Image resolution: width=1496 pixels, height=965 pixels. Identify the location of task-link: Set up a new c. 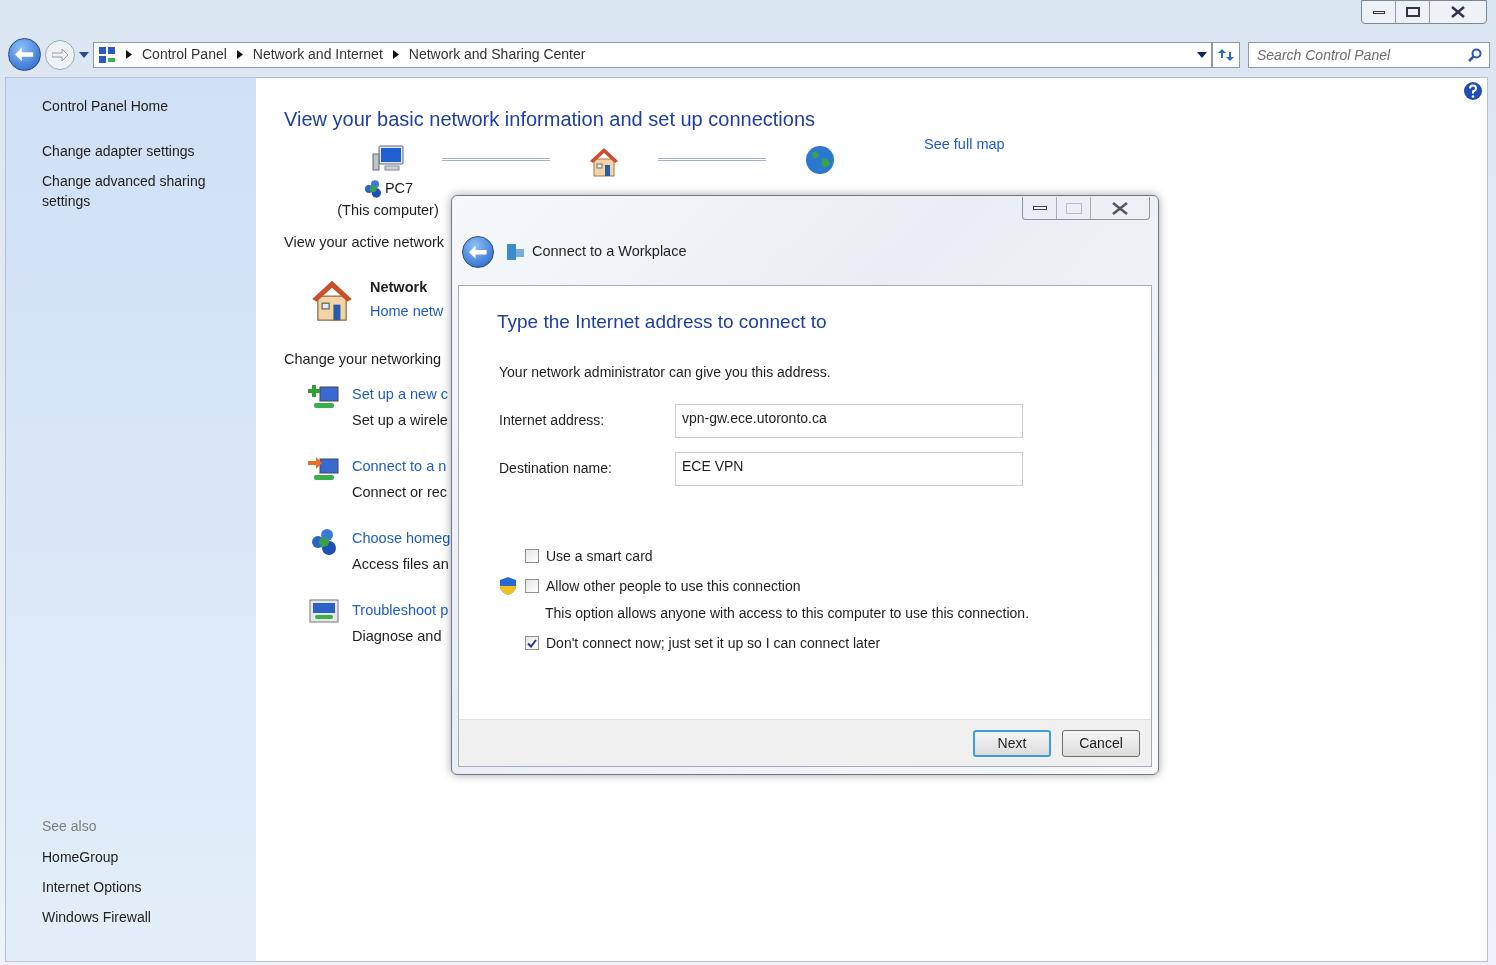
(400, 394).